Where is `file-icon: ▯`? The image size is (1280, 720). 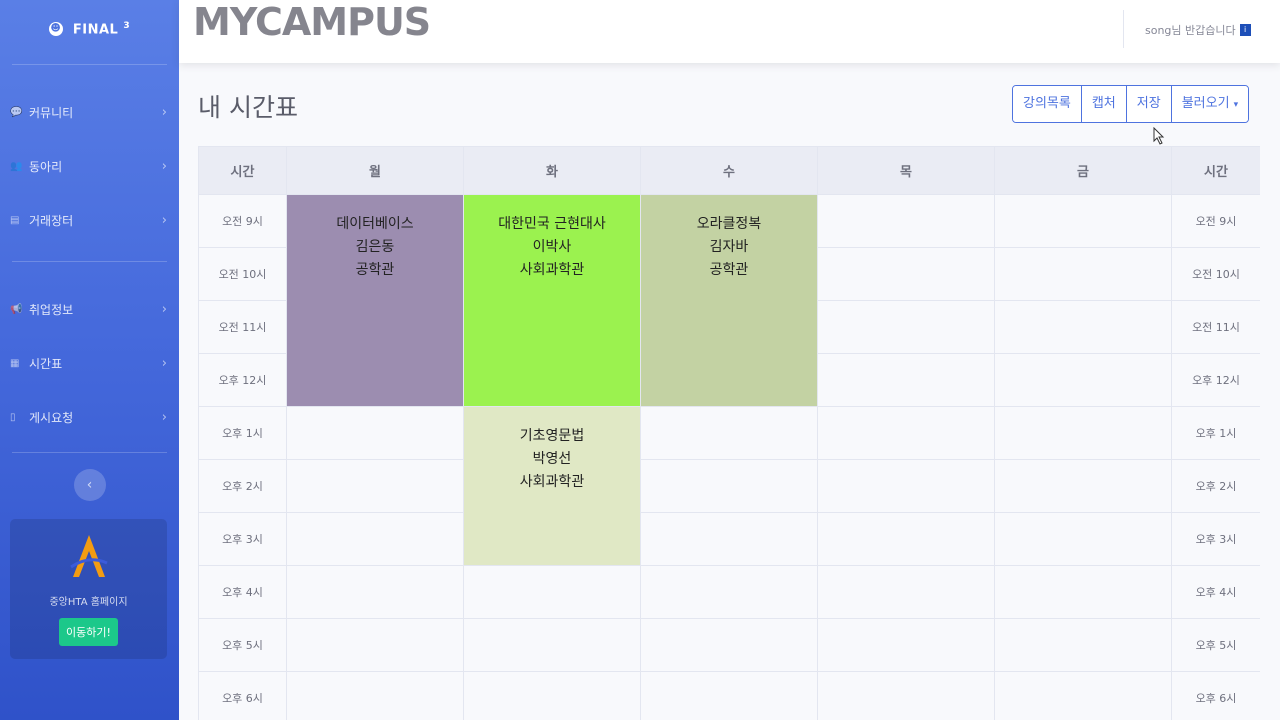
file-icon: ▯ is located at coordinates (13, 417).